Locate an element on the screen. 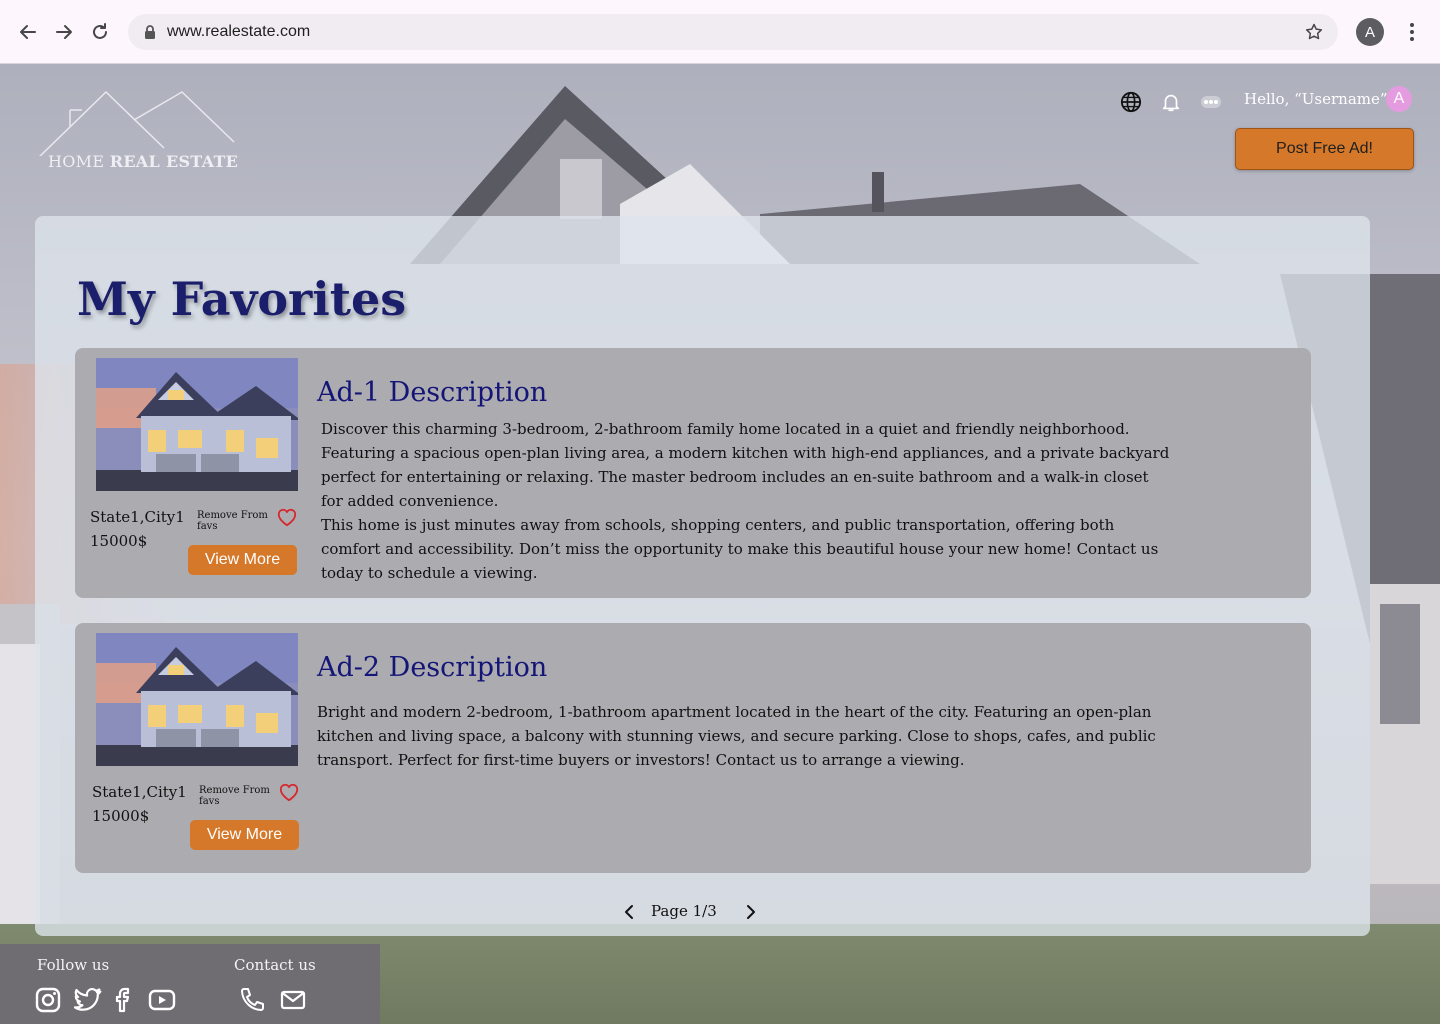 The height and width of the screenshot is (1024, 1440). browser-menu-icon is located at coordinates (1412, 32).